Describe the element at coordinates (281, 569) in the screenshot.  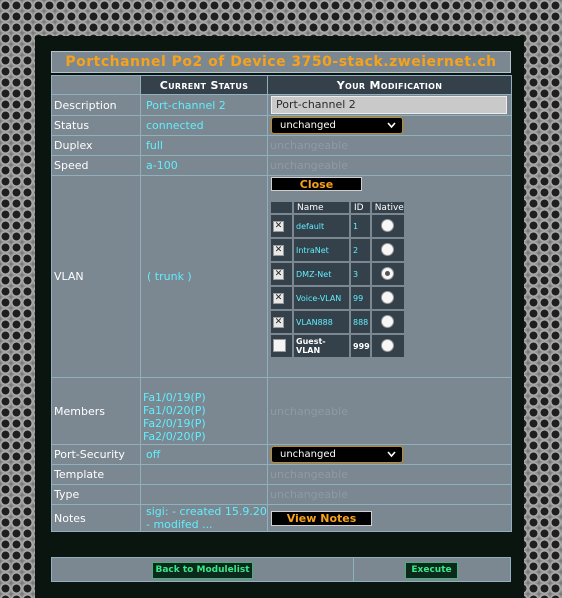
I see `action-bar: Back to Modulelist Execute` at that location.